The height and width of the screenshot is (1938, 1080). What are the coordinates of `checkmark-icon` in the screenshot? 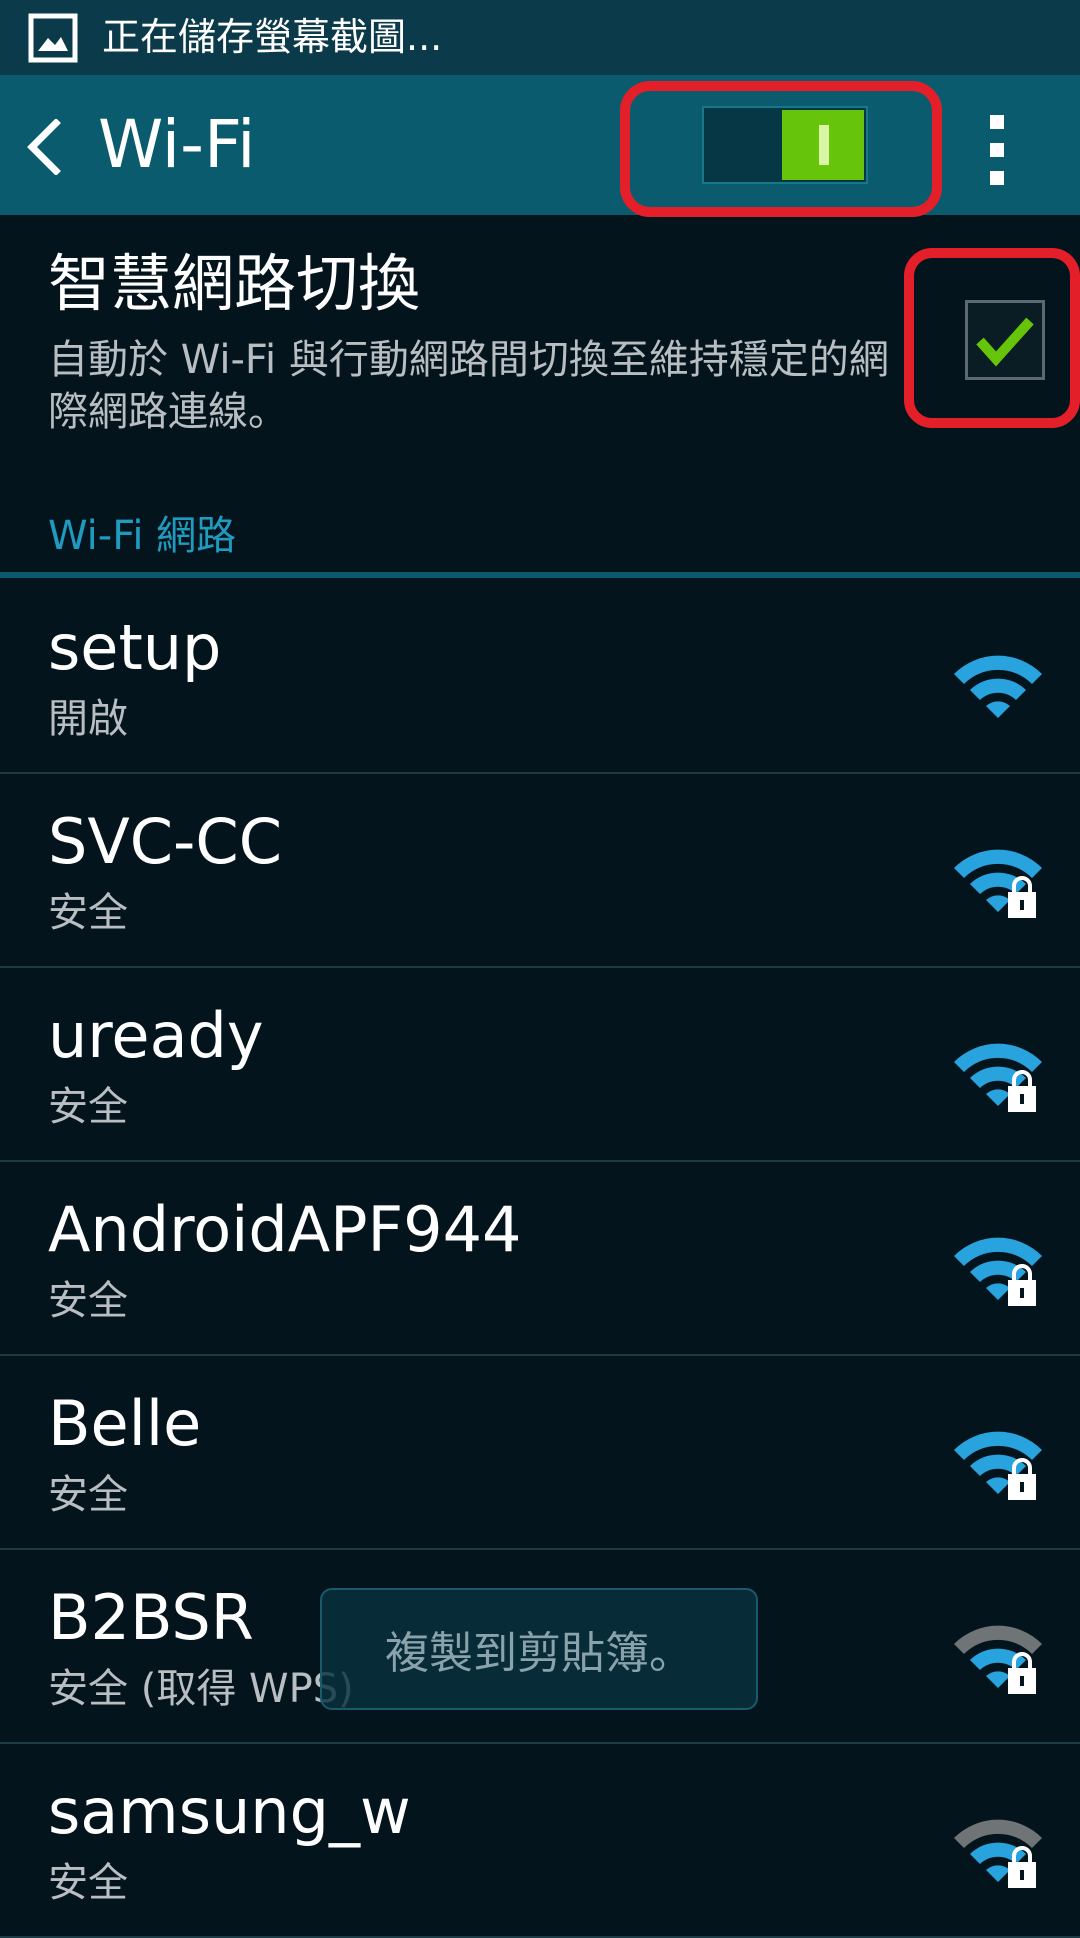 It's located at (1005, 342).